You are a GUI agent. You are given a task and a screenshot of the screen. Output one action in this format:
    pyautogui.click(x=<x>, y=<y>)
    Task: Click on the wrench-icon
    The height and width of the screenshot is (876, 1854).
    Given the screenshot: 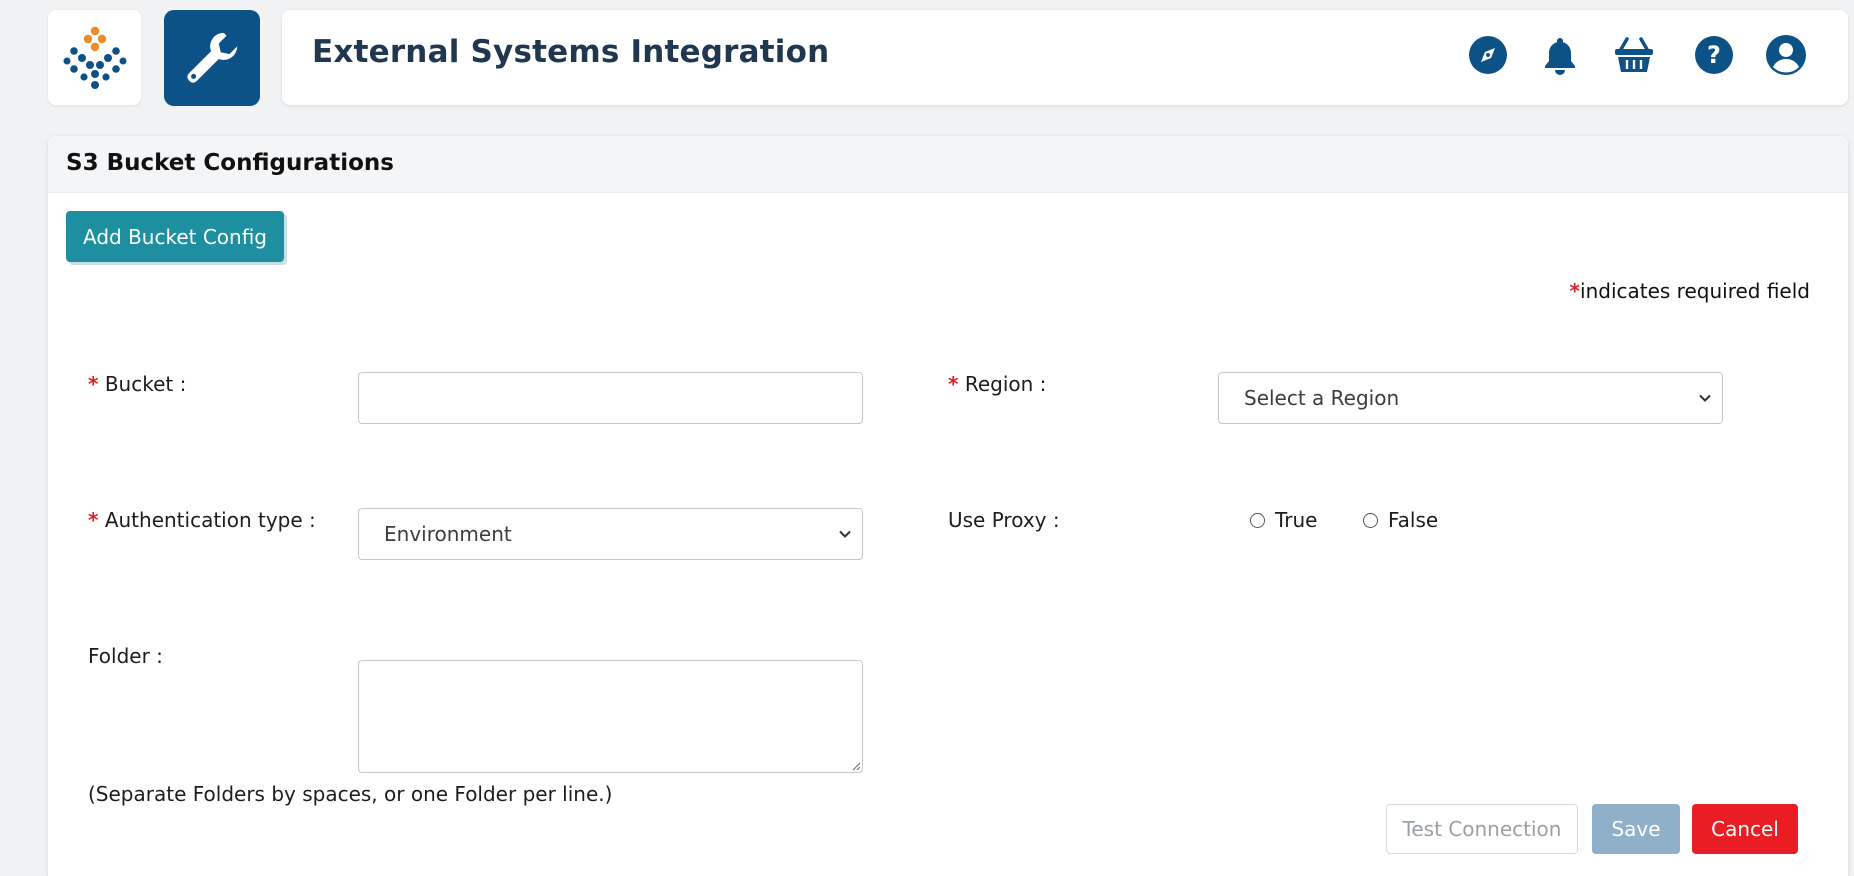 What is the action you would take?
    pyautogui.click(x=212, y=57)
    